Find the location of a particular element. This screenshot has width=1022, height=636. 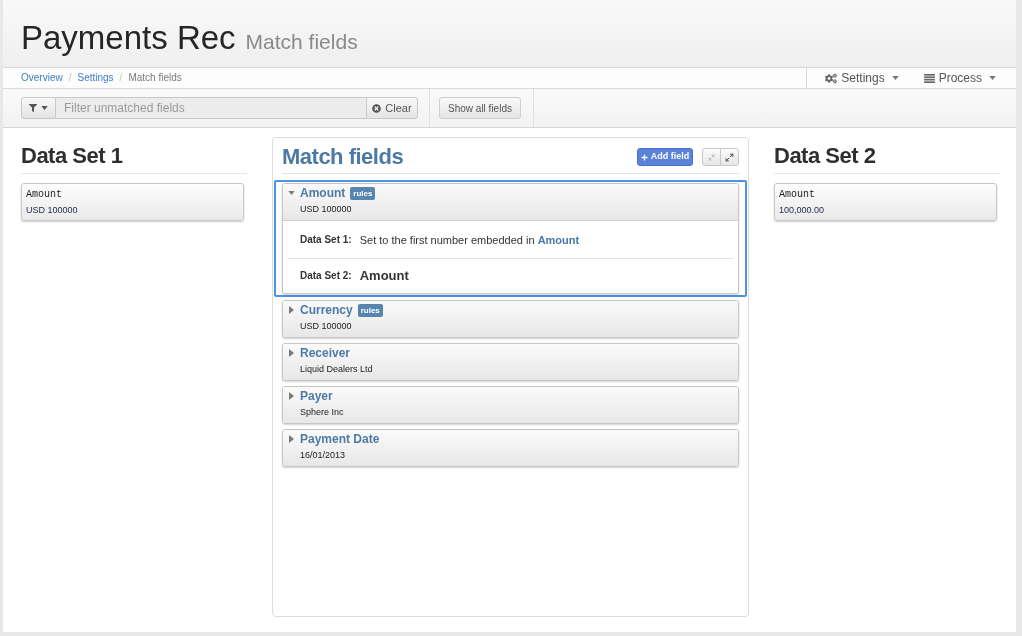

mapping-label: Data Set 2: is located at coordinates (326, 276).